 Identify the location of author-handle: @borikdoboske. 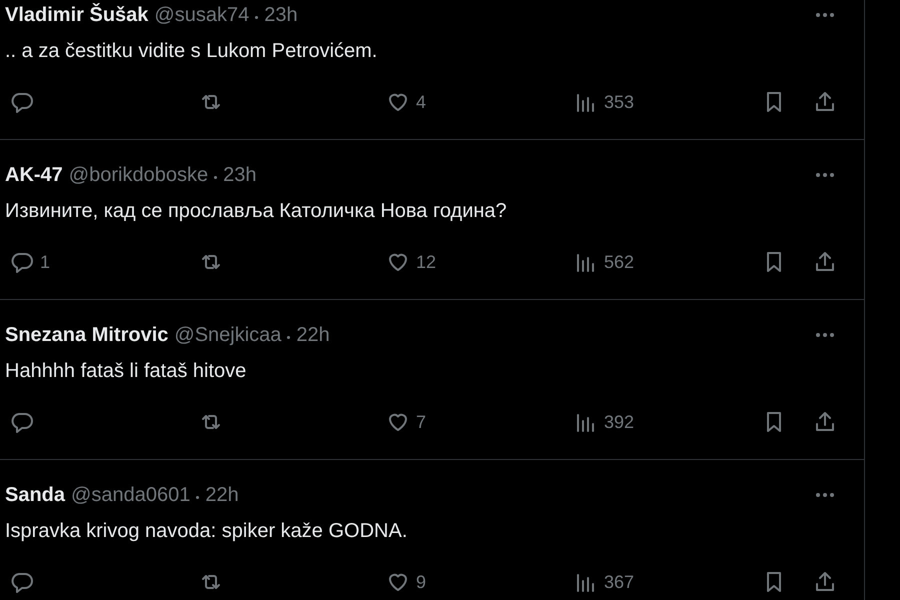
(138, 175).